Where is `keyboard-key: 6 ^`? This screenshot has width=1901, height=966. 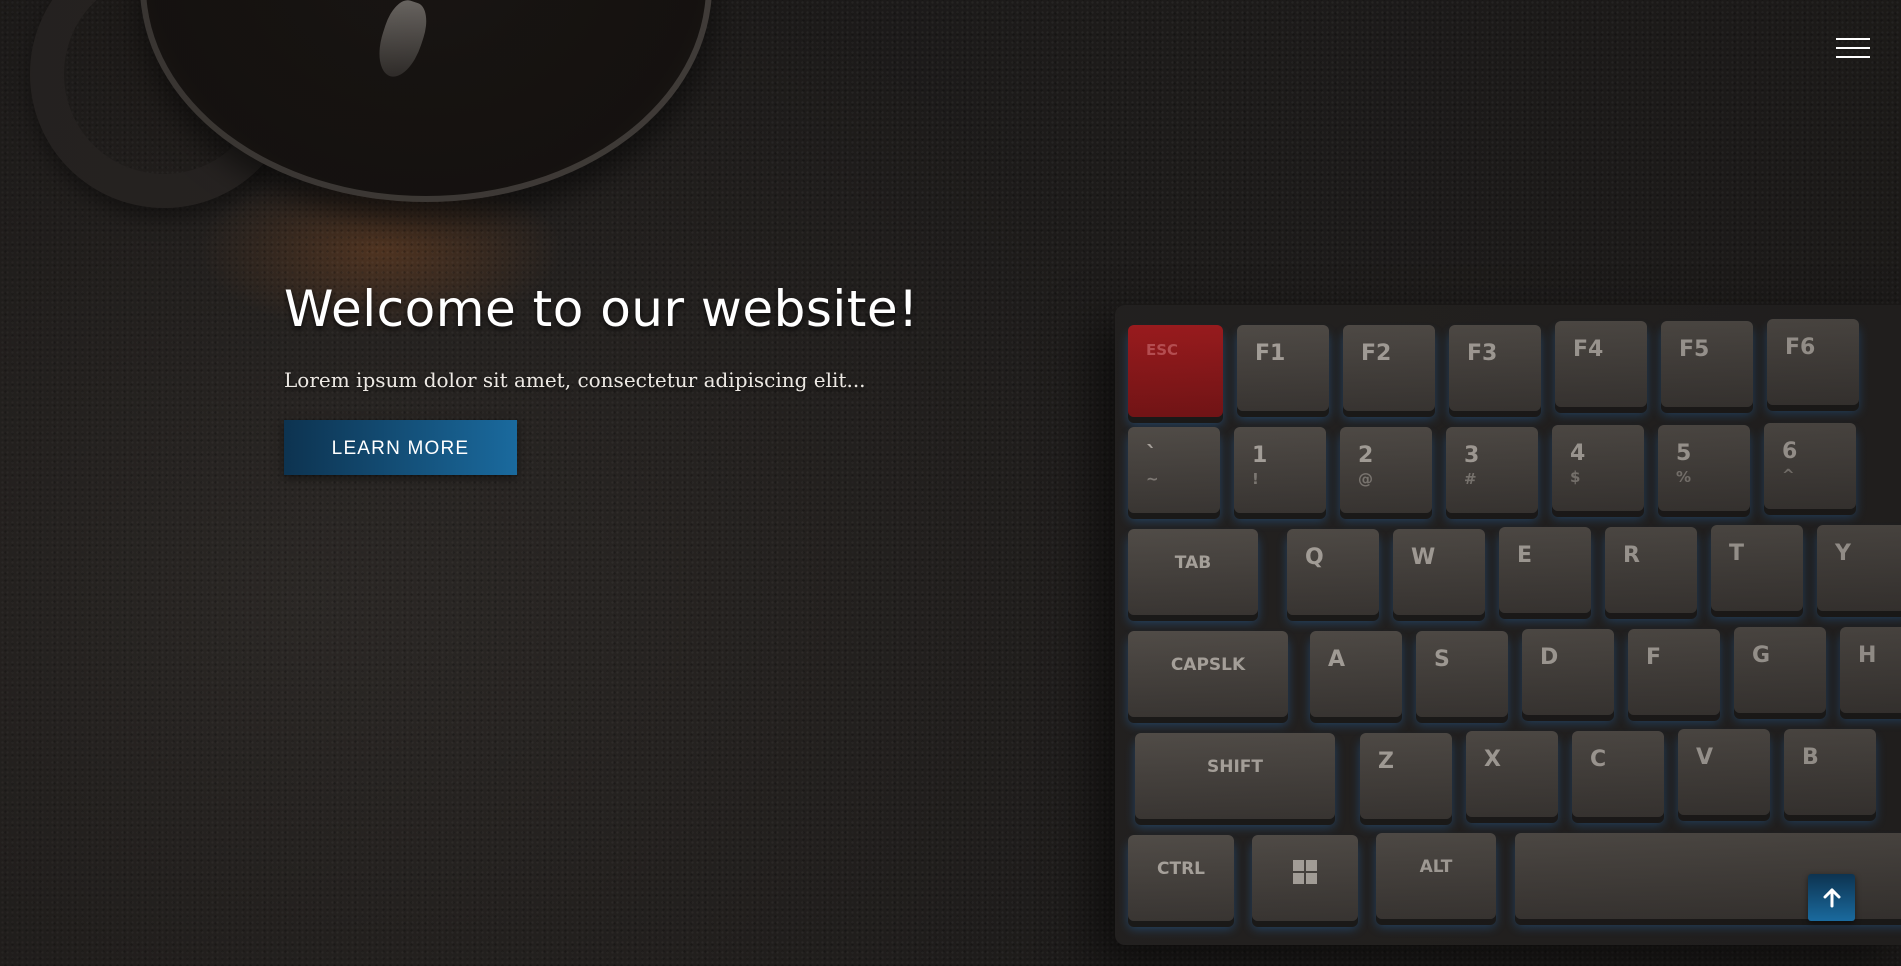 keyboard-key: 6 ^ is located at coordinates (1810, 466).